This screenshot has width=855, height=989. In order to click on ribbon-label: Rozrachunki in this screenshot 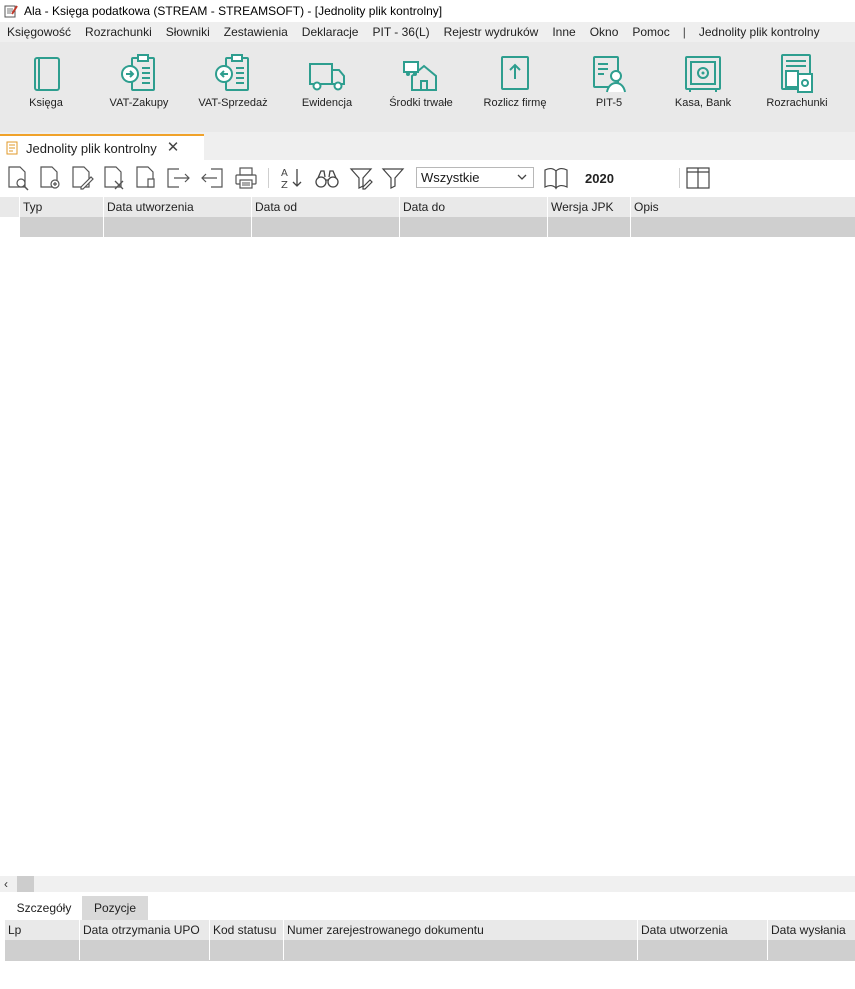, I will do `click(797, 103)`.